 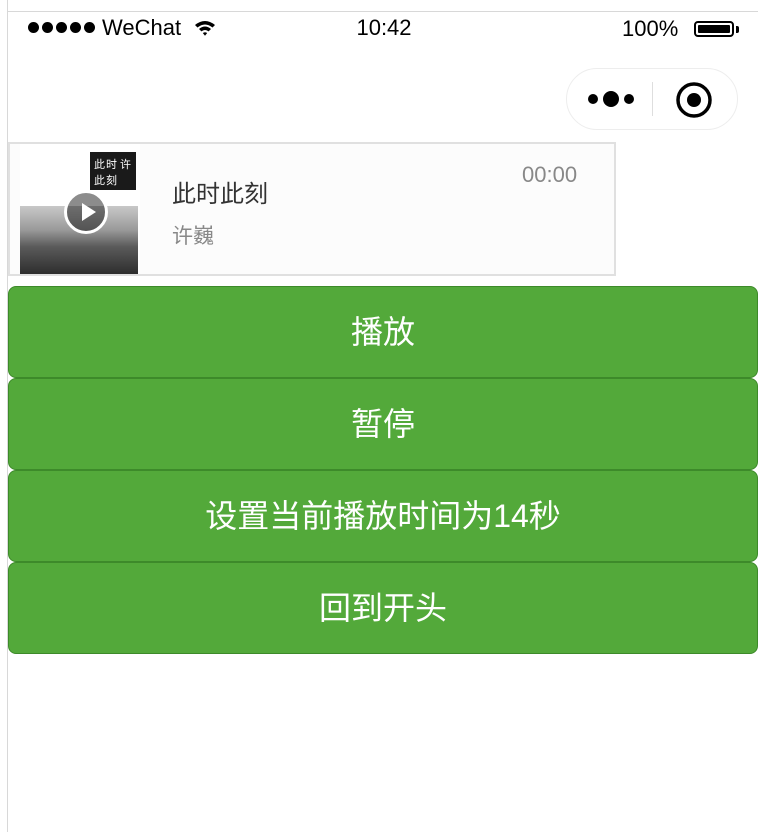 What do you see at coordinates (384, 29) in the screenshot?
I see `status-bar: WeChat 10:42 100%` at bounding box center [384, 29].